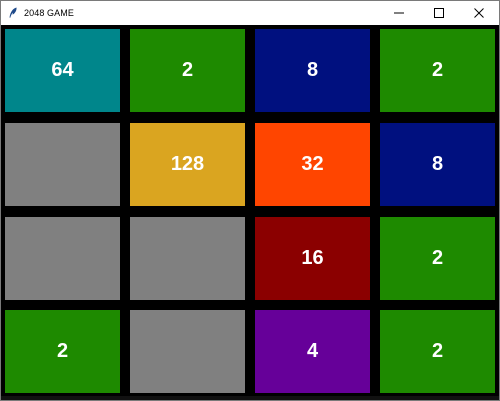  I want to click on window-bottom-edge, so click(250, 398).